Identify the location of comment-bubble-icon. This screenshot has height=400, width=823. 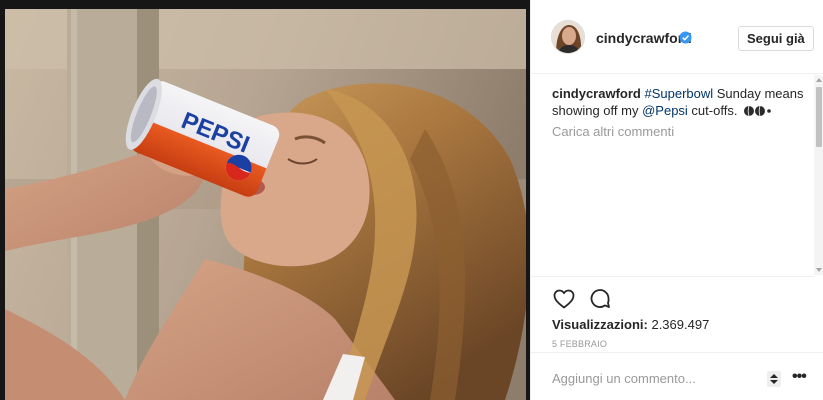
(600, 299).